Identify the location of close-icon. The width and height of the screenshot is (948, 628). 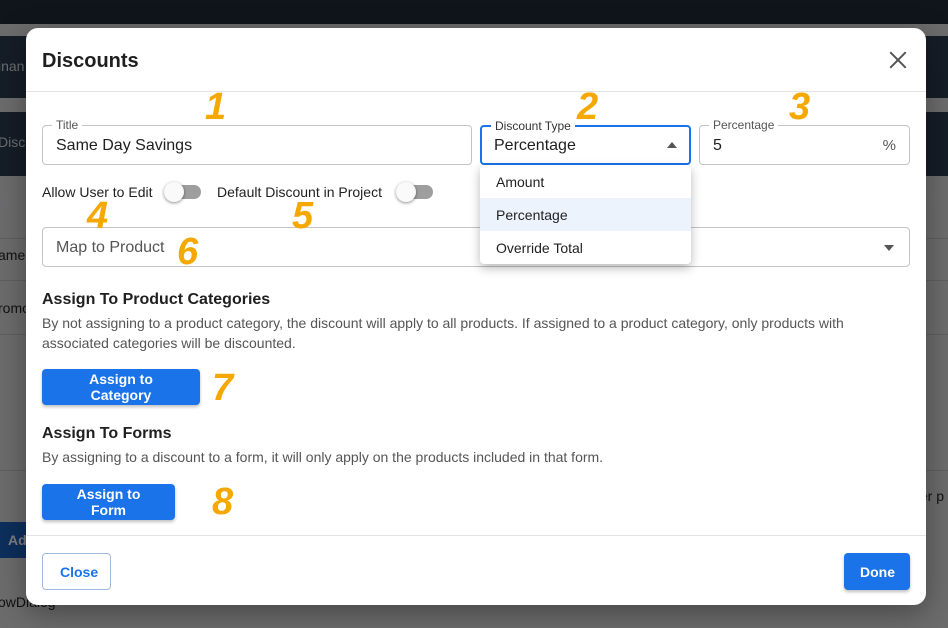
(898, 60).